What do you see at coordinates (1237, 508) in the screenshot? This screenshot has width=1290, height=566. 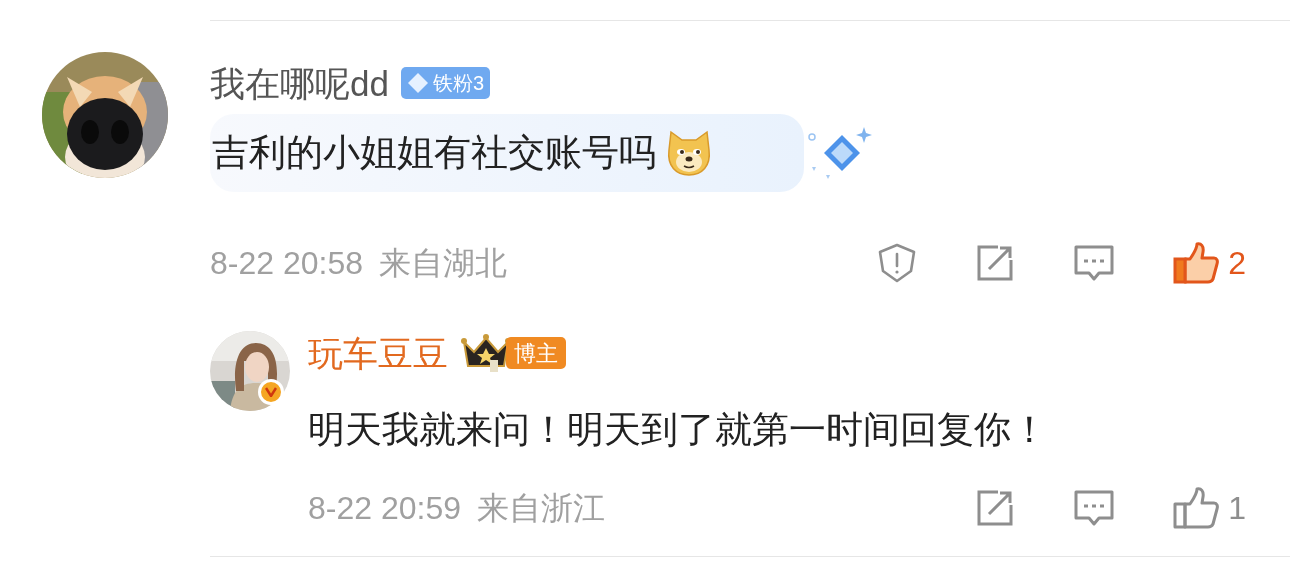 I see `like-count: 1` at bounding box center [1237, 508].